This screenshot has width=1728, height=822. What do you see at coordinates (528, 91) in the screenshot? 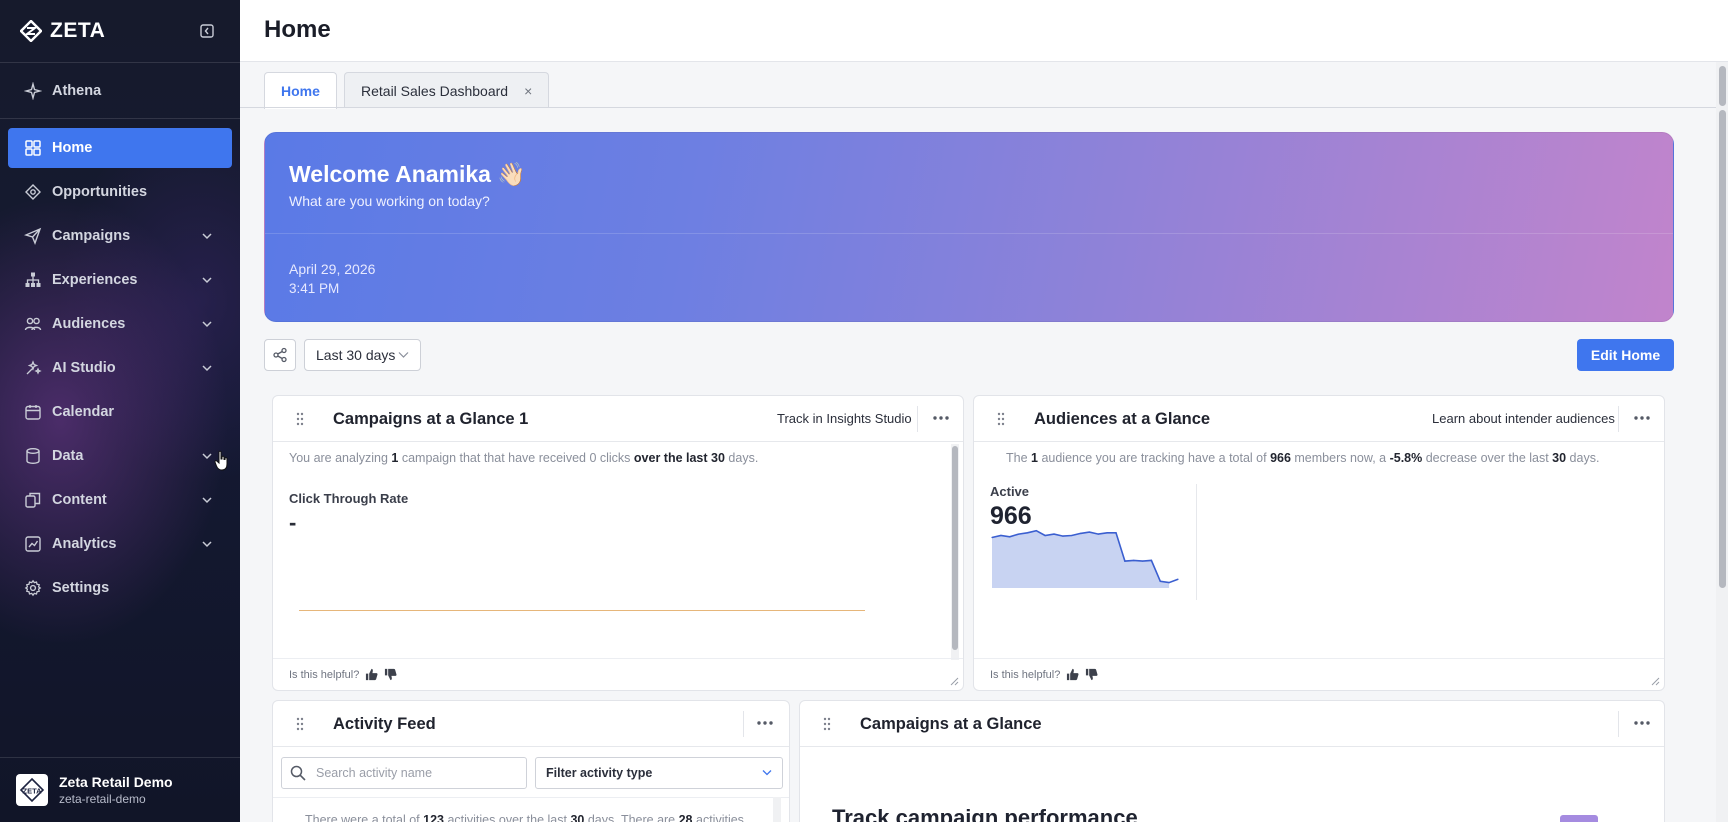
I see `close-tab-icon: ×` at bounding box center [528, 91].